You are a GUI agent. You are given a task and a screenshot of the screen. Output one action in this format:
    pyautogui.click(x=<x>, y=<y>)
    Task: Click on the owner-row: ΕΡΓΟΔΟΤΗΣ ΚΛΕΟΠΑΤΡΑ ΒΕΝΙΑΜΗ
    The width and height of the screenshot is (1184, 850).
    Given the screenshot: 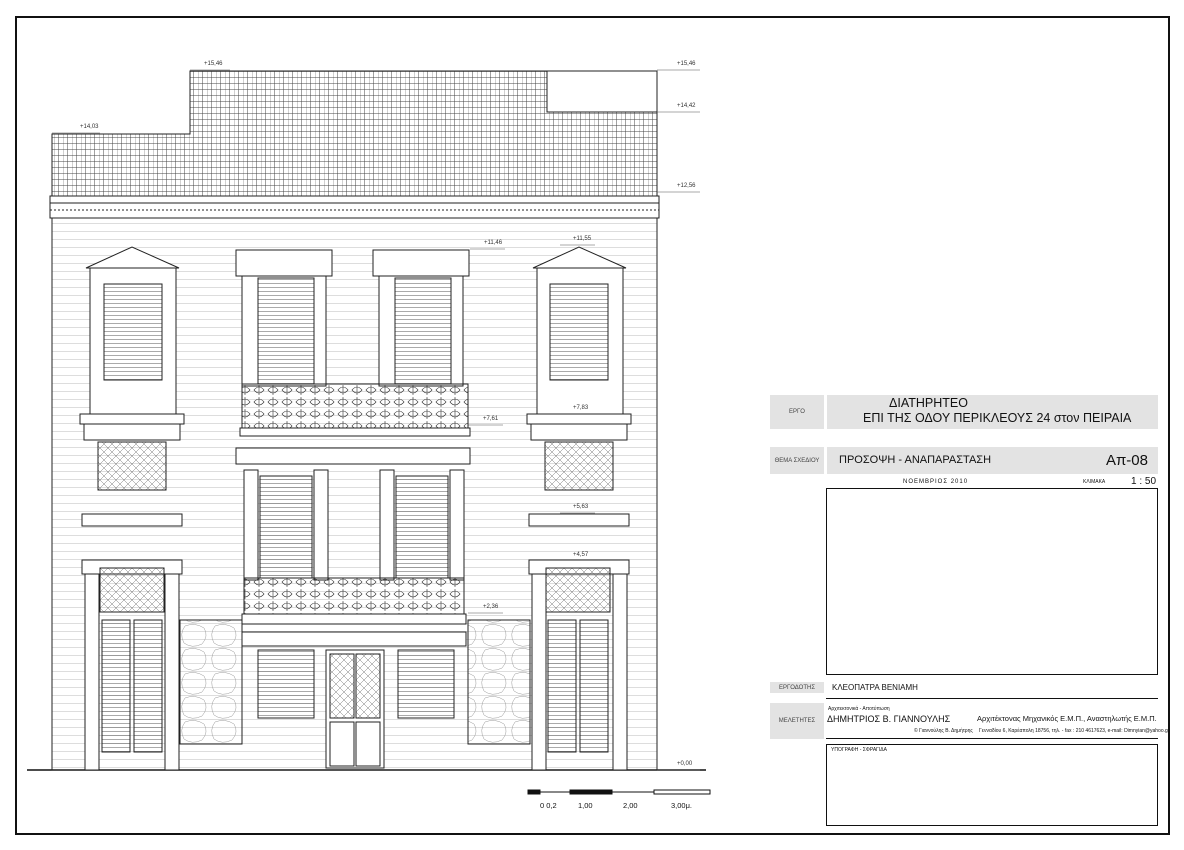 What is the action you would take?
    pyautogui.click(x=964, y=687)
    